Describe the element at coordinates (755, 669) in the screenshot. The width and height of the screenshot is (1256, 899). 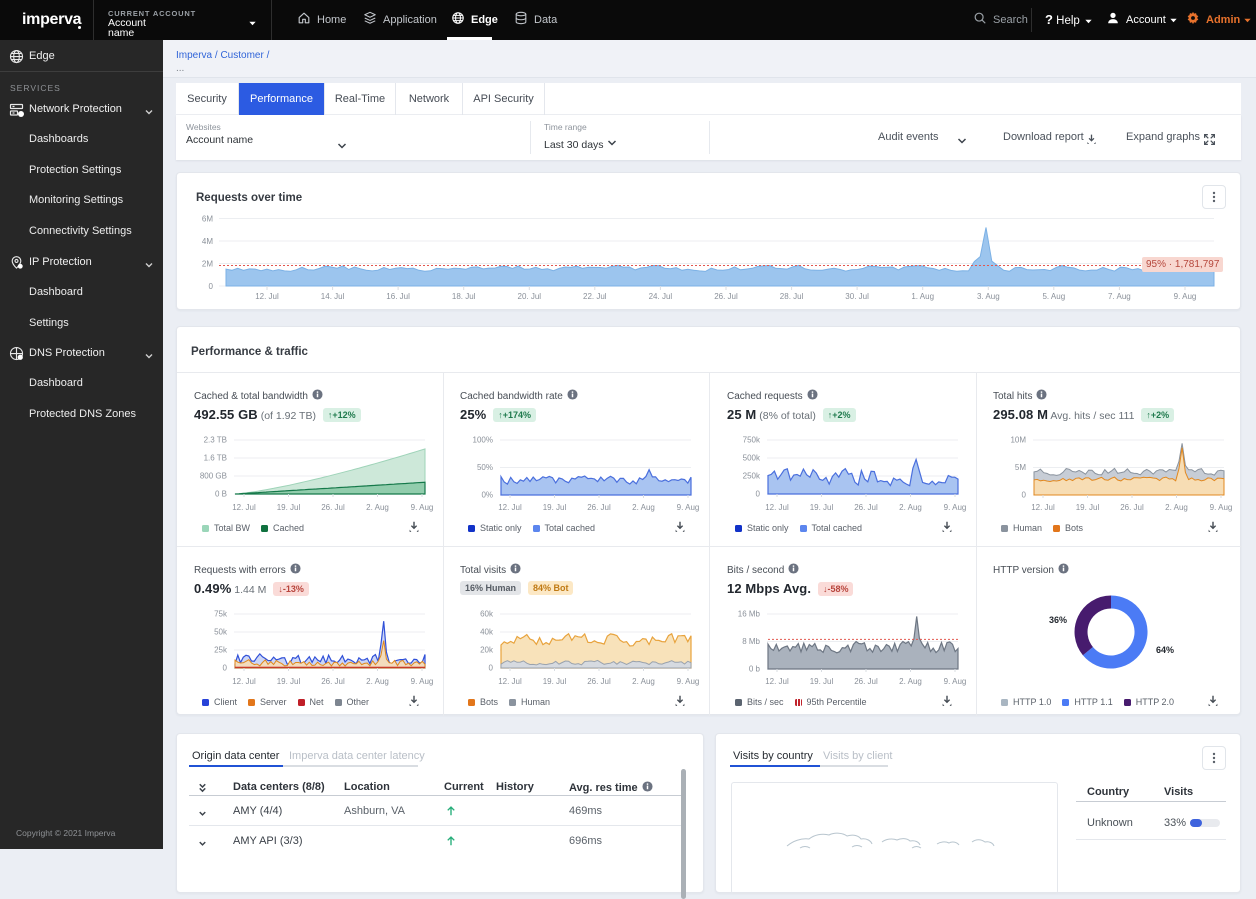
I see `svg-text: 0 b` at that location.